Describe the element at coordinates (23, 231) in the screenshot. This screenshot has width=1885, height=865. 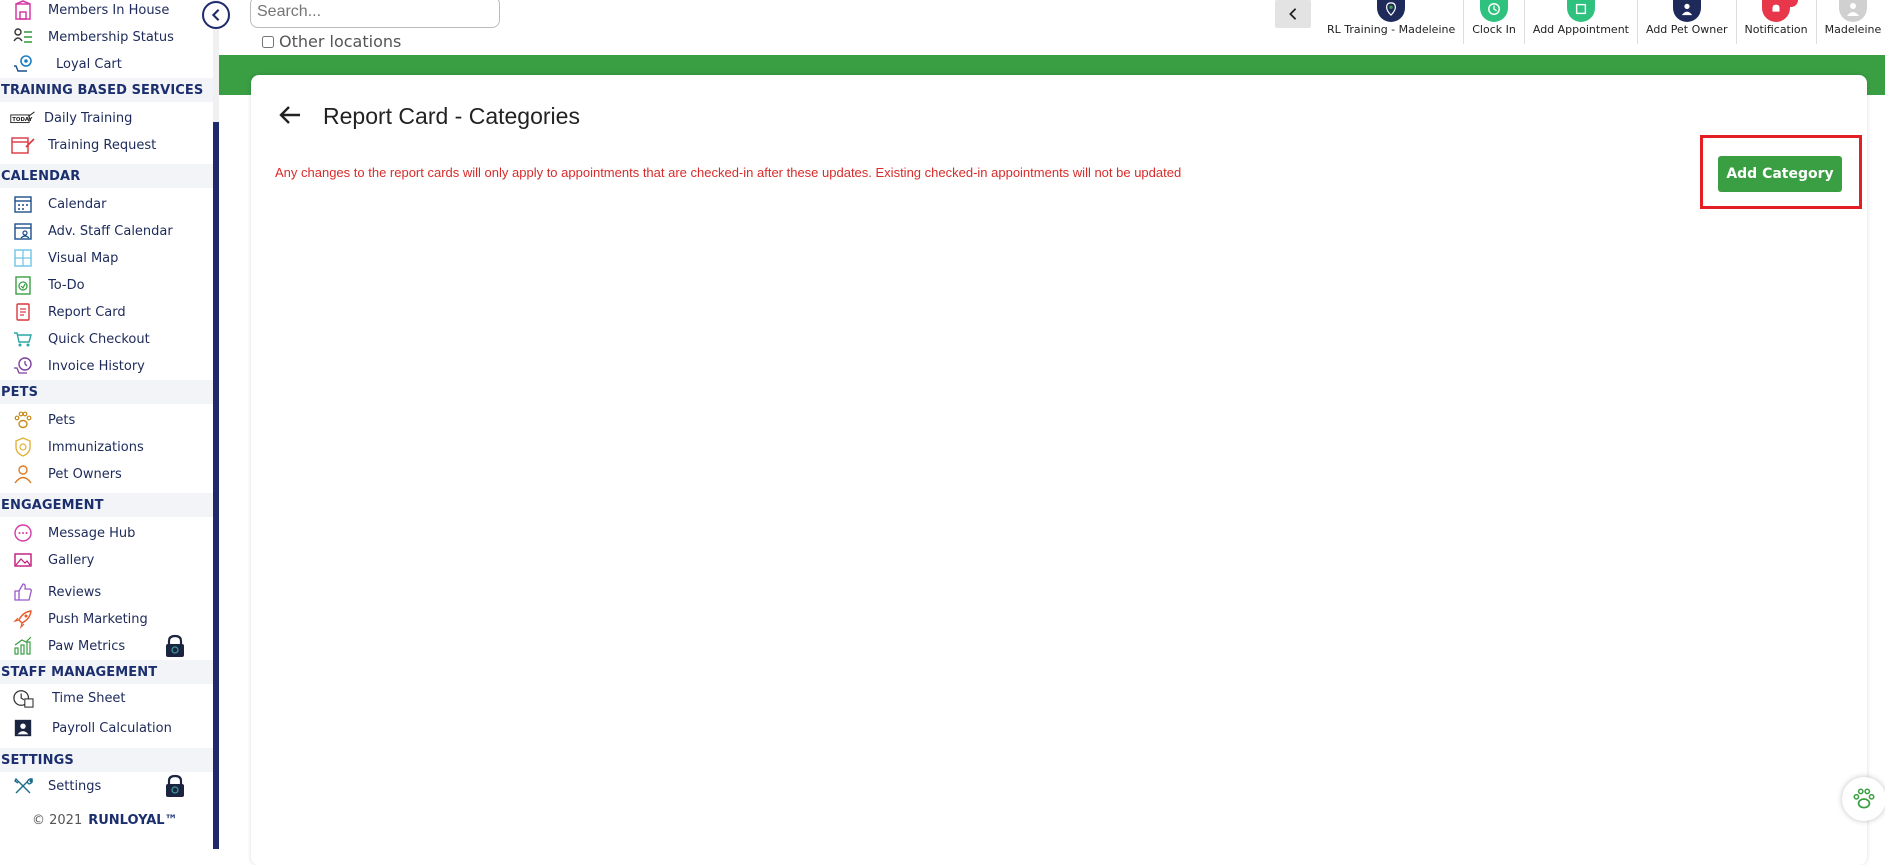
I see `staff-calendar-icon` at that location.